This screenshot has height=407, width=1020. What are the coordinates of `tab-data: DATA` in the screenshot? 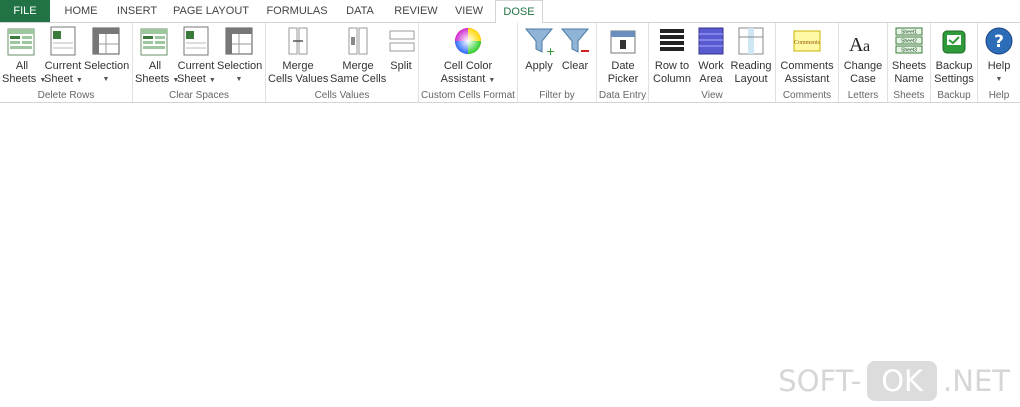 It's located at (360, 11).